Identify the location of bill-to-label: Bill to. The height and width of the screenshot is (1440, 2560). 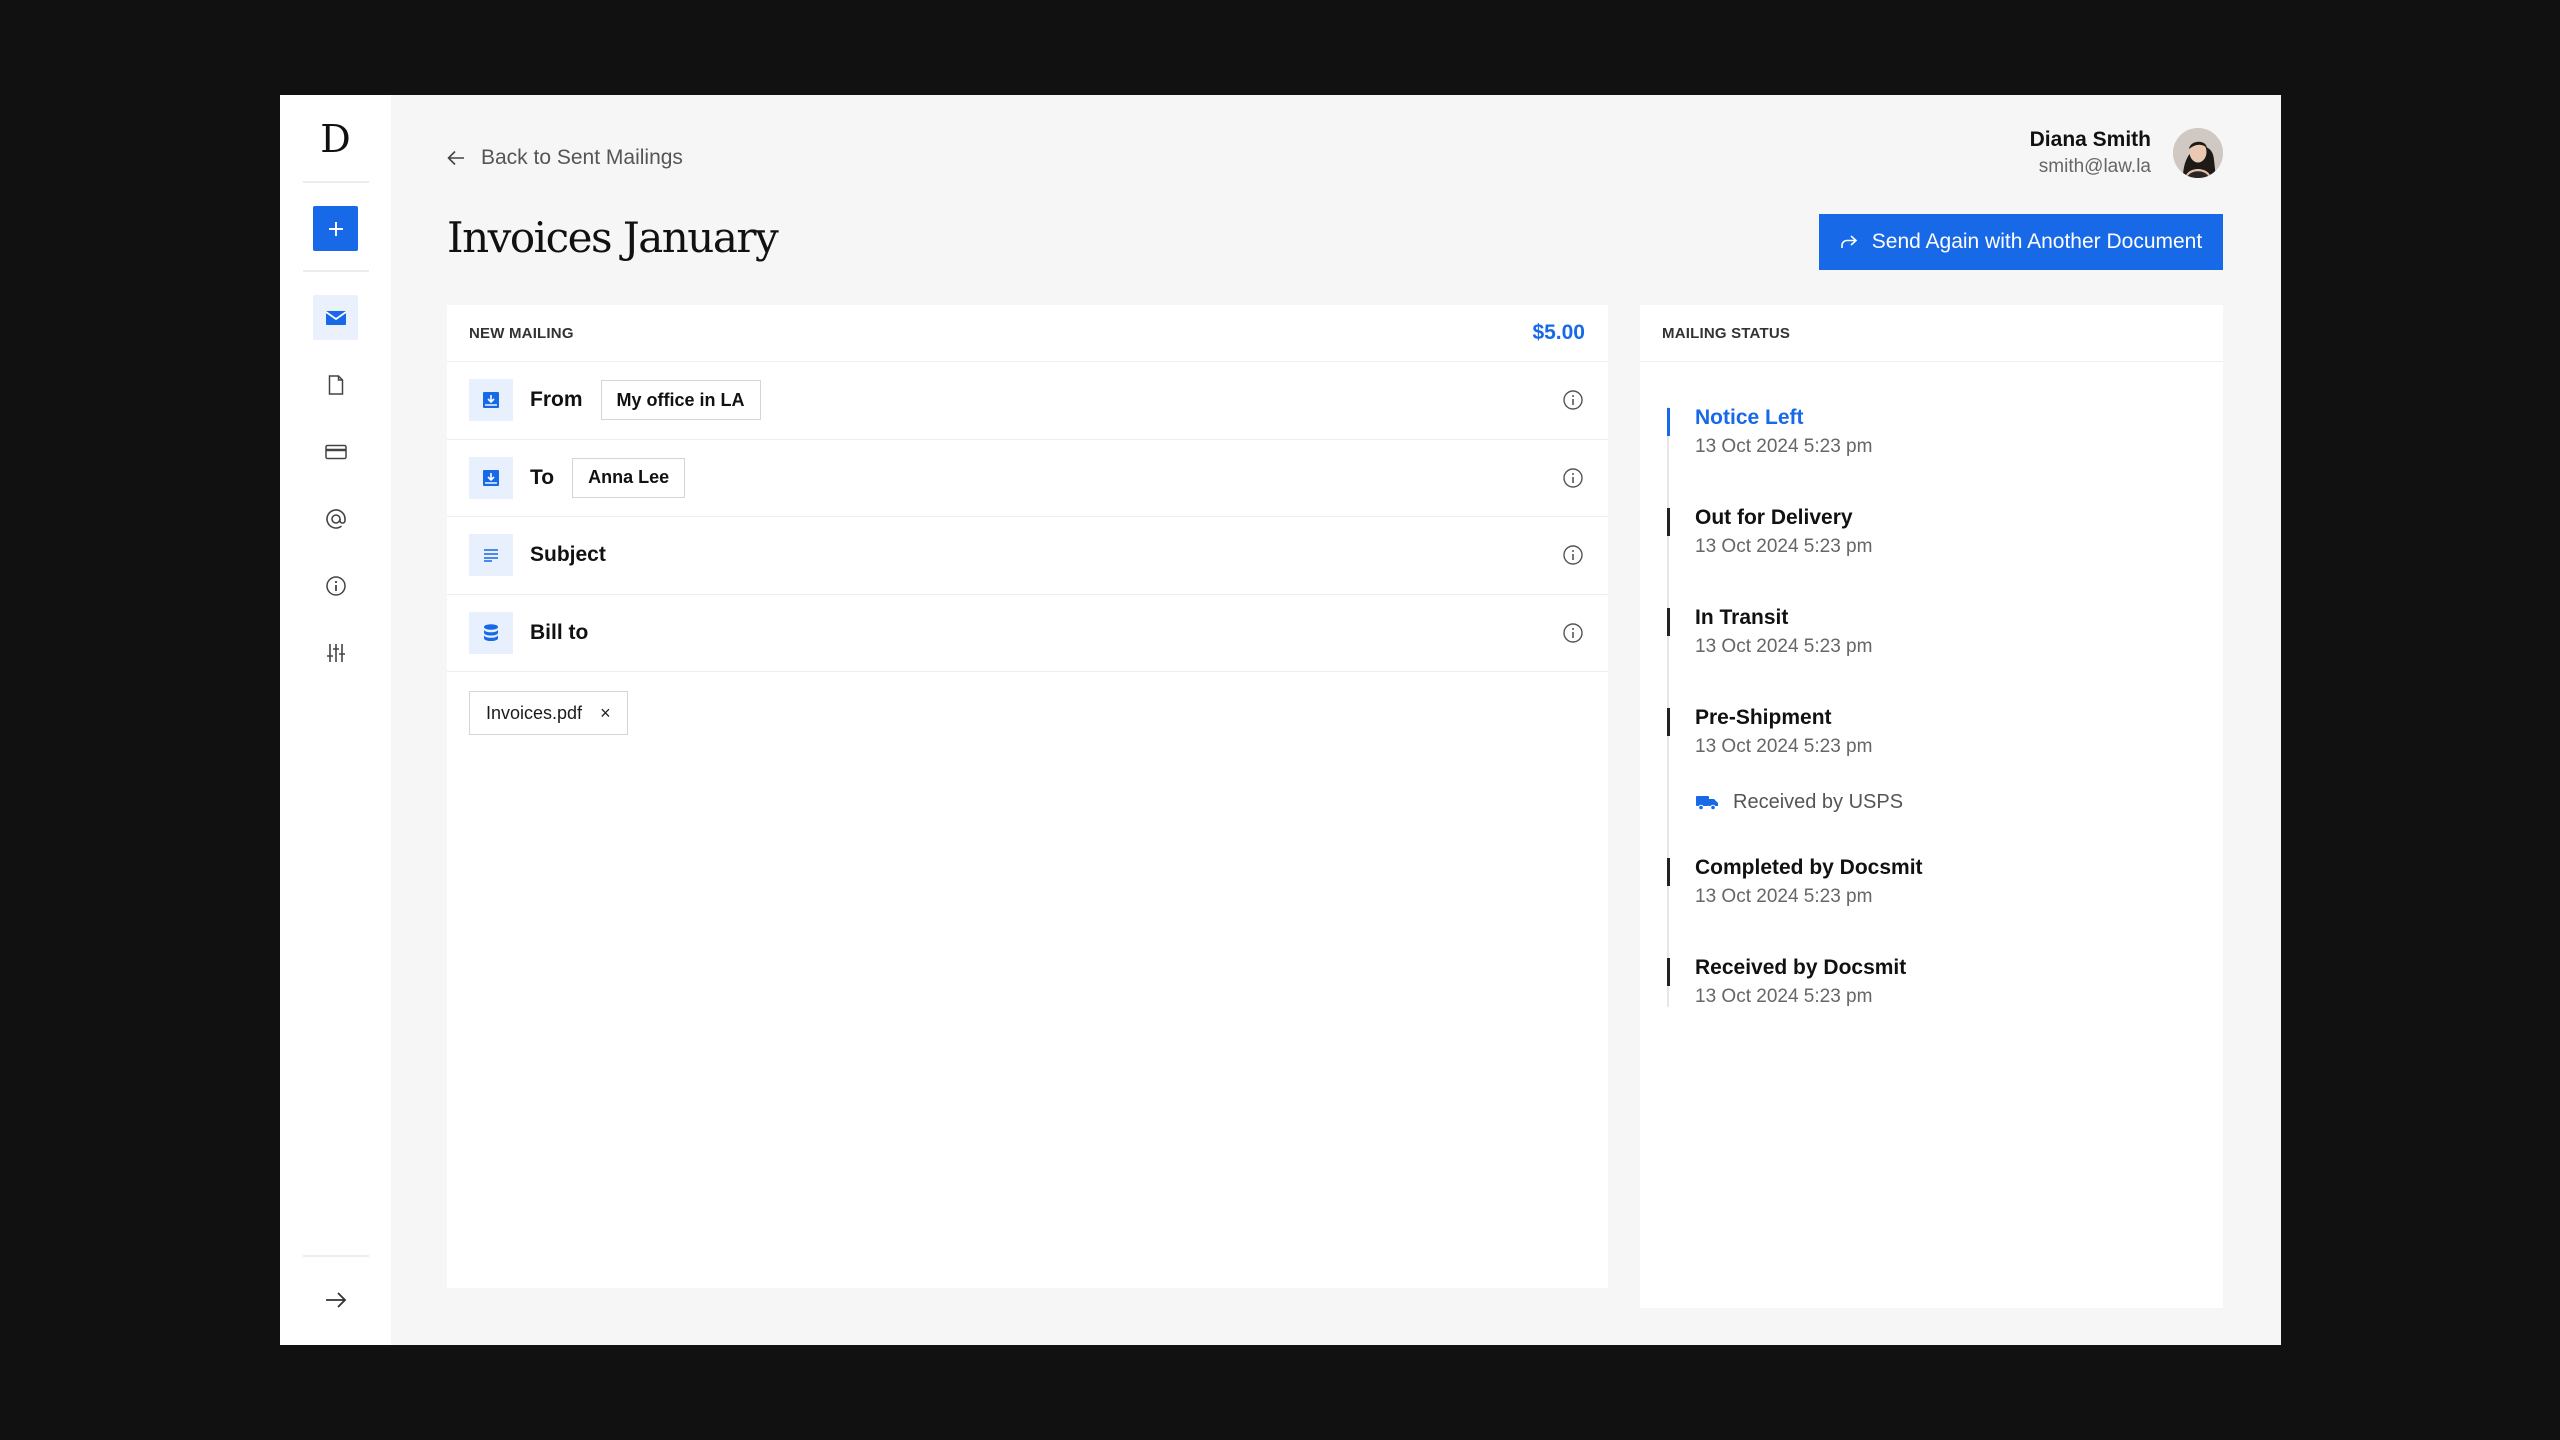
(559, 632).